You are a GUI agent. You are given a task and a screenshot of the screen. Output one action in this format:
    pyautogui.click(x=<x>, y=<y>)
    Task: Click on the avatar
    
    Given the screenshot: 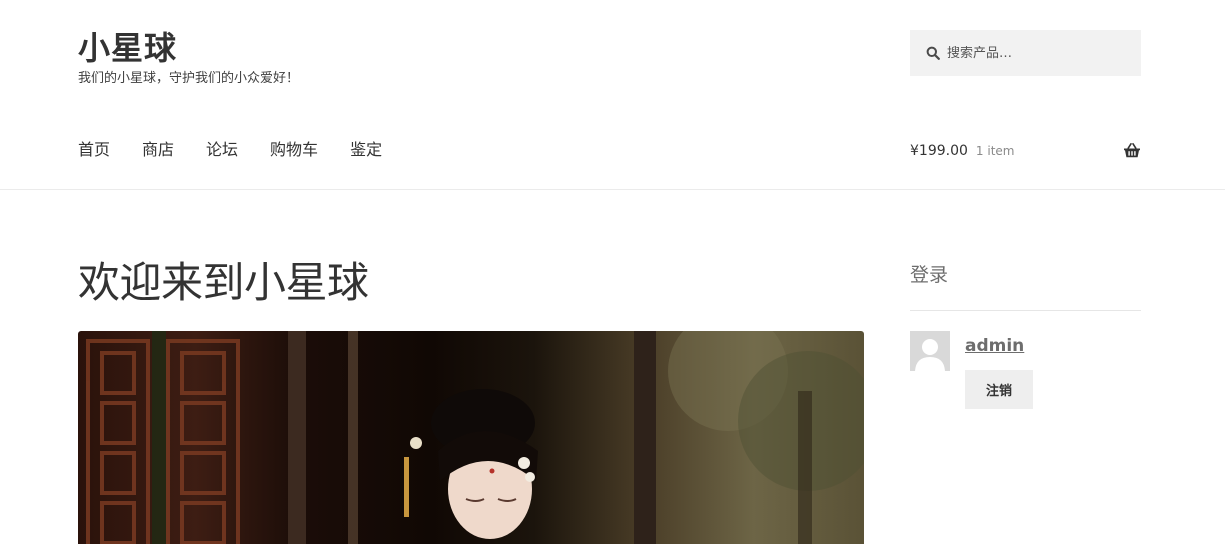 What is the action you would take?
    pyautogui.click(x=930, y=351)
    